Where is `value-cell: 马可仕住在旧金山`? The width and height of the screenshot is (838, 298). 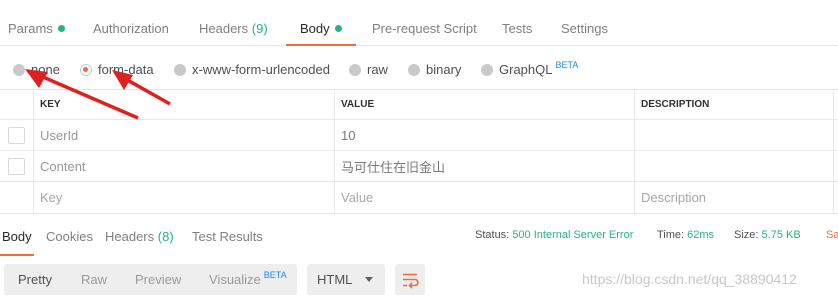
value-cell: 马可仕住在旧金山 is located at coordinates (485, 166).